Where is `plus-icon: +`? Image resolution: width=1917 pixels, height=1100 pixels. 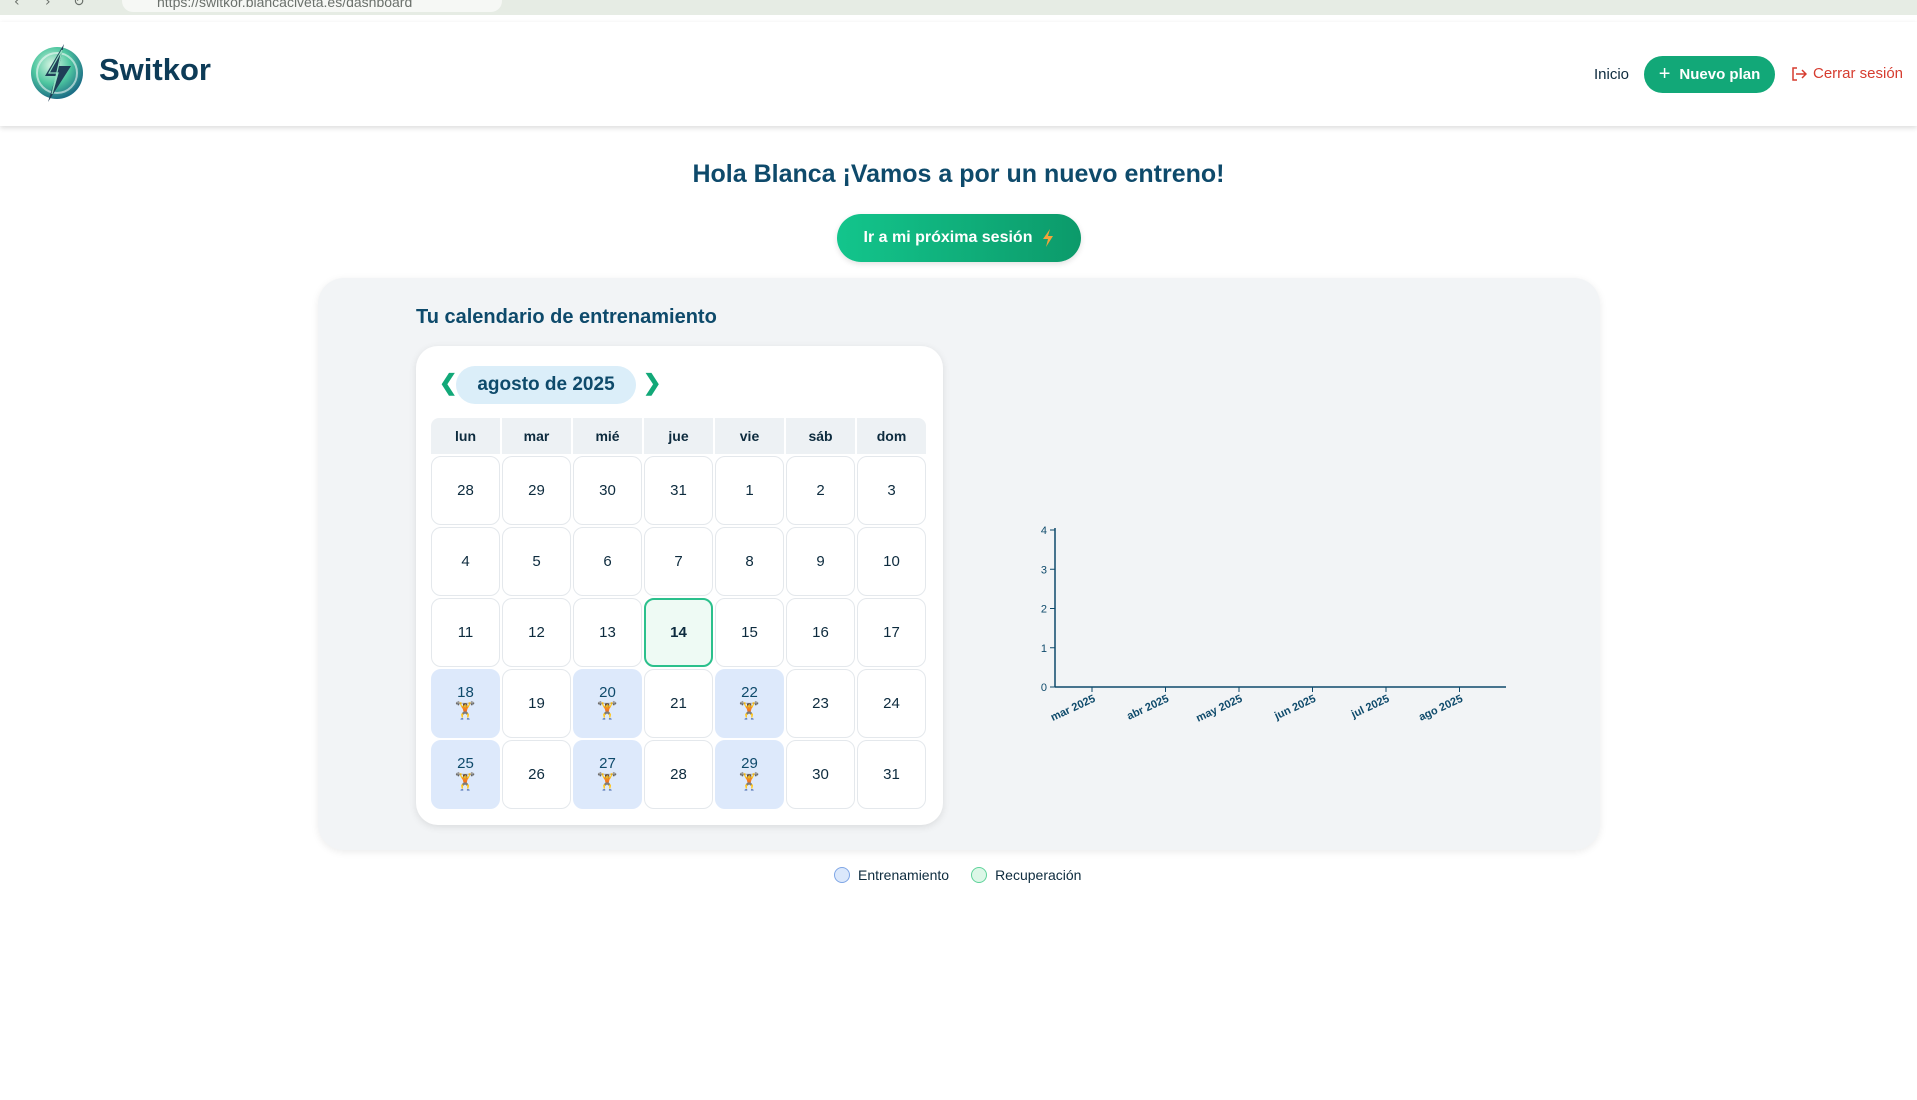
plus-icon: + is located at coordinates (1664, 73).